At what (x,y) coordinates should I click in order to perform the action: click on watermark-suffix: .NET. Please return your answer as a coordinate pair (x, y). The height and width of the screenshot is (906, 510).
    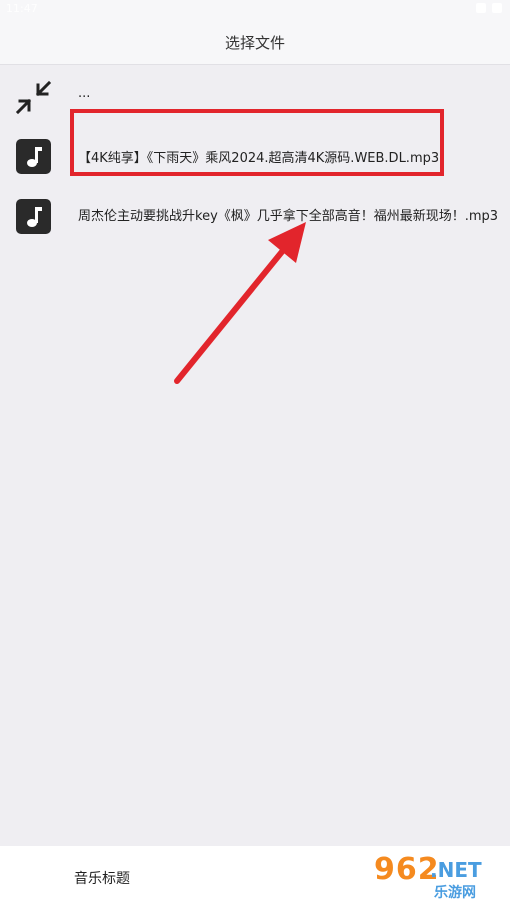
    Looking at the image, I should click on (456, 870).